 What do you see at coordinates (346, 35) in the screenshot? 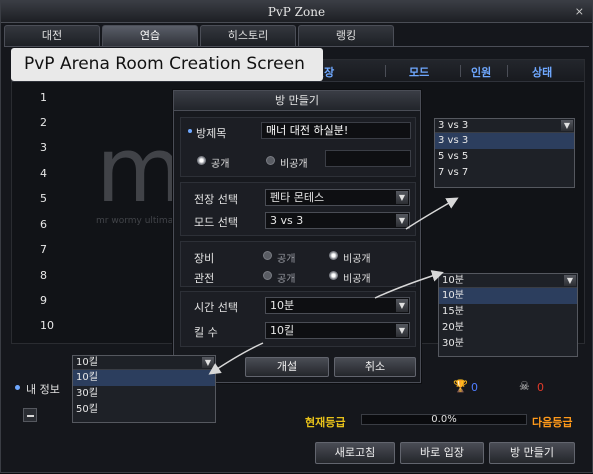
I see `tab-ranking: 랭킹` at bounding box center [346, 35].